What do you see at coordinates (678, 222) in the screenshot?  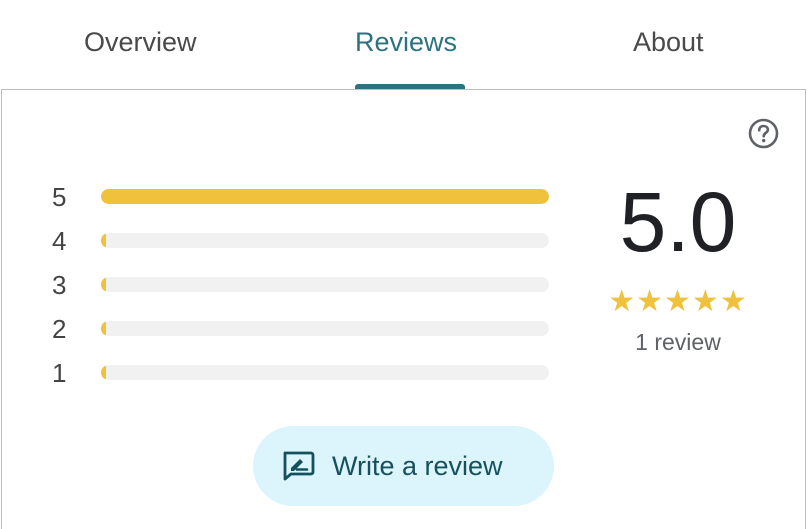 I see `average-rating: 5.0` at bounding box center [678, 222].